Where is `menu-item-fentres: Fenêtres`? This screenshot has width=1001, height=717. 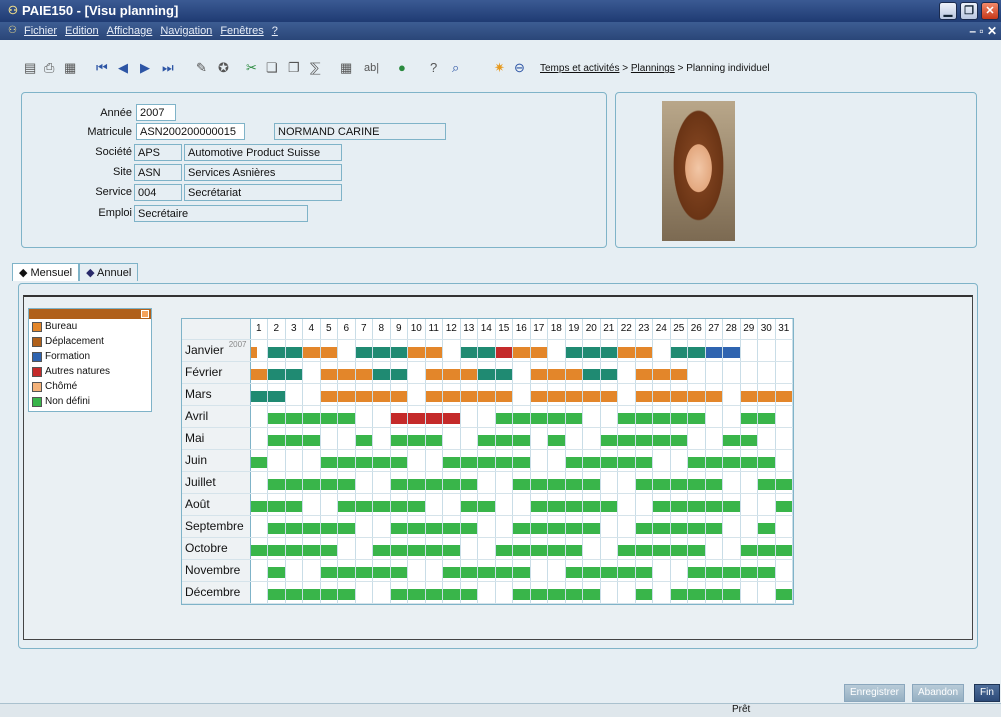 menu-item-fentres: Fenêtres is located at coordinates (241, 31).